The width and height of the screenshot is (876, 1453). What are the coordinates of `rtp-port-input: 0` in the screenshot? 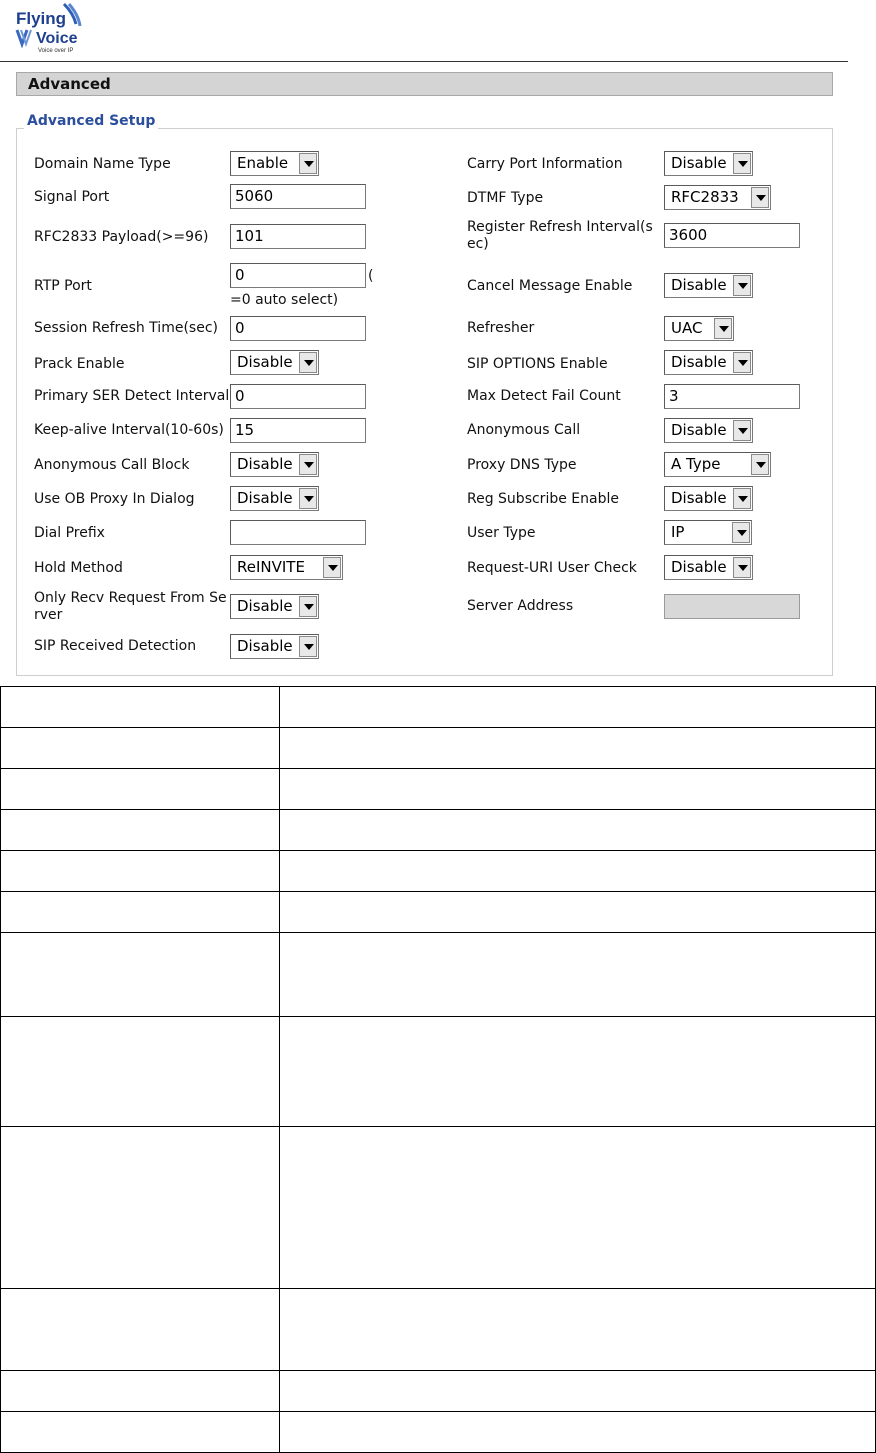 It's located at (298, 275).